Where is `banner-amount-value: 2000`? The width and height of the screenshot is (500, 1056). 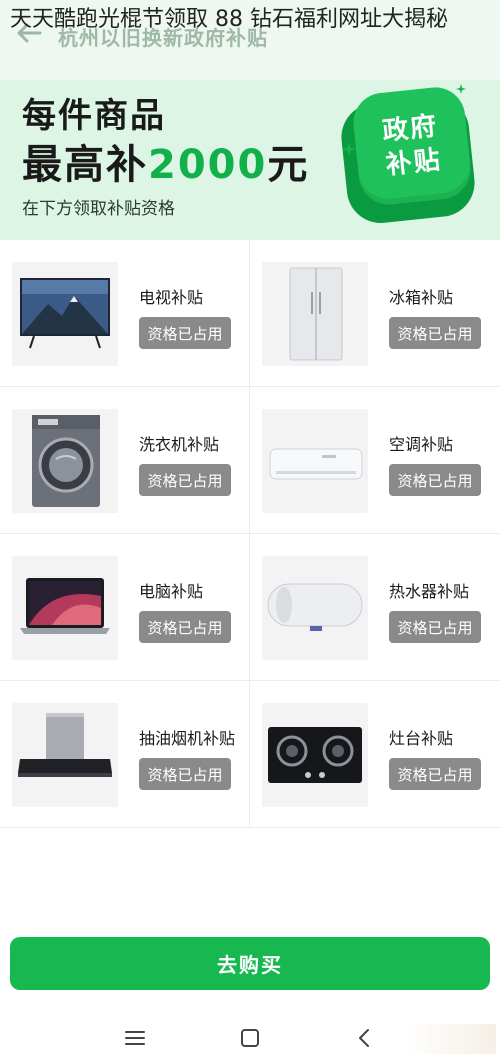 banner-amount-value: 2000 is located at coordinates (208, 165).